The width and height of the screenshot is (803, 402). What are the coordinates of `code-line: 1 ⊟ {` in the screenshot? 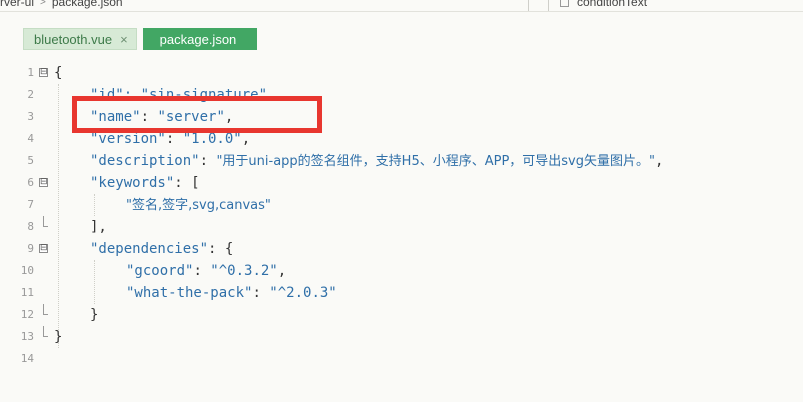 It's located at (401, 73).